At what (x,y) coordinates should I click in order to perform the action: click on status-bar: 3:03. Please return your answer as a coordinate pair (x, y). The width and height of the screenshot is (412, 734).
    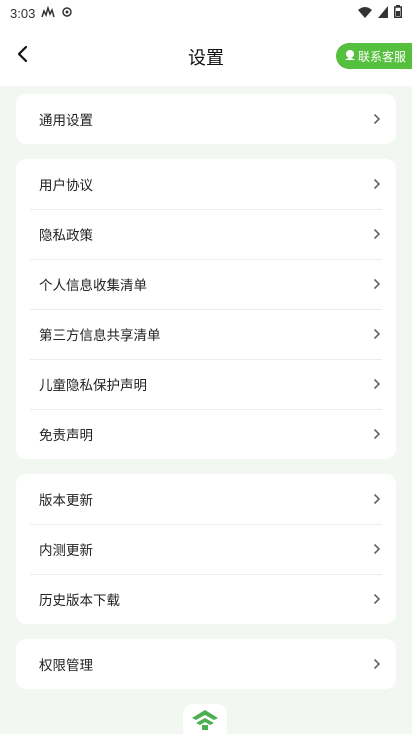
    Looking at the image, I should click on (206, 13).